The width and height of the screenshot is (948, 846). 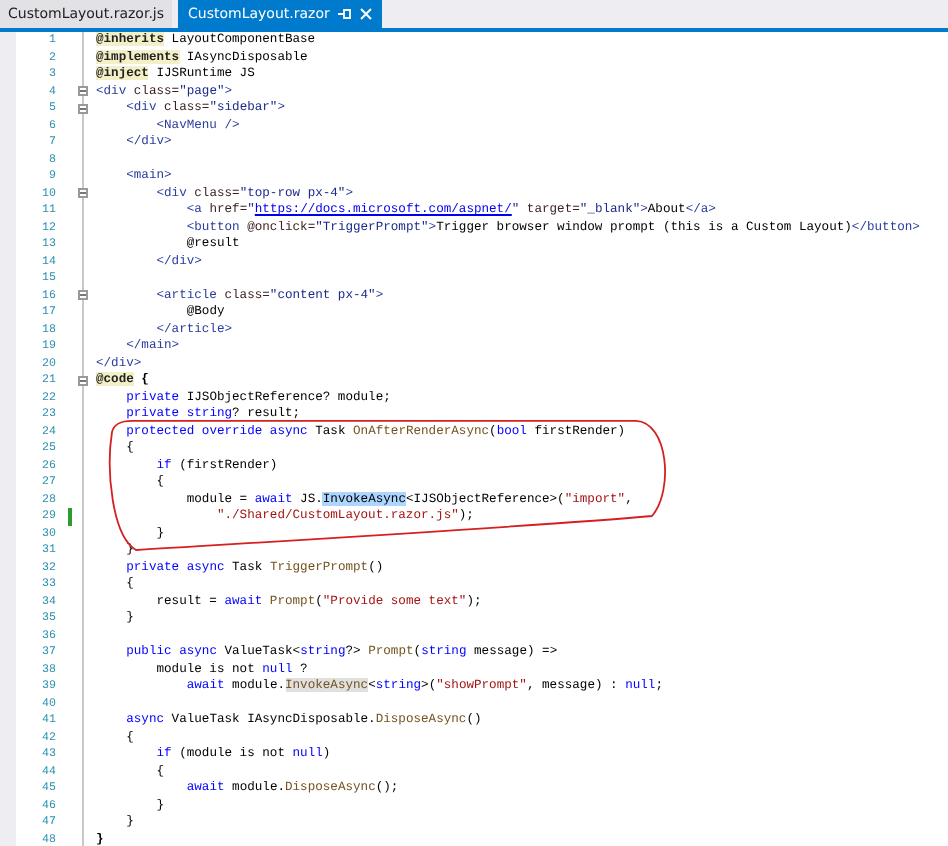 What do you see at coordinates (365, 14) in the screenshot?
I see `close-icon` at bounding box center [365, 14].